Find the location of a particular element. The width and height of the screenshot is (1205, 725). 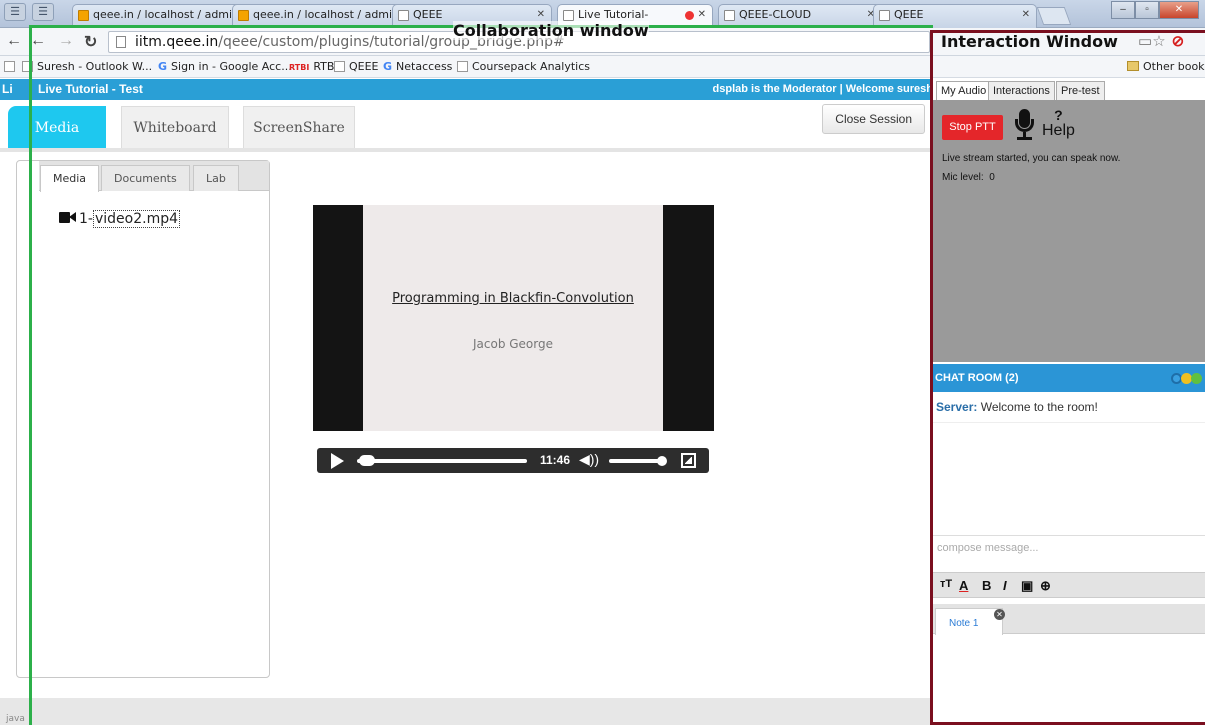

window-close-button: ✕ is located at coordinates (1179, 10).